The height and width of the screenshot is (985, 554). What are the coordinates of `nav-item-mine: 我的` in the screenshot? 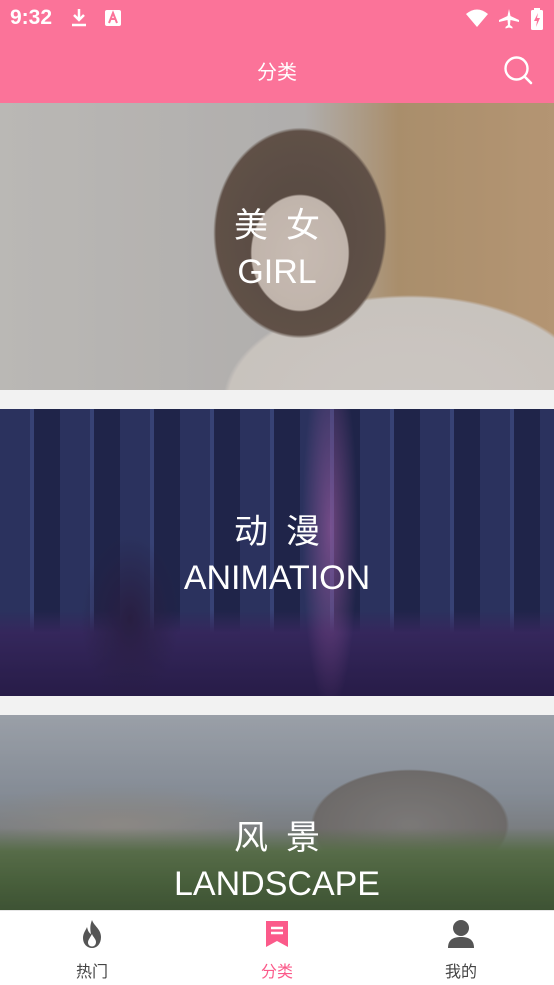 It's located at (461, 948).